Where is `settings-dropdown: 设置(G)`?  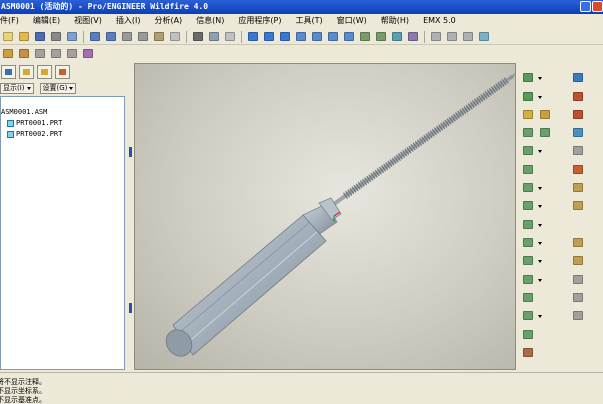 settings-dropdown: 设置(G) is located at coordinates (58, 88).